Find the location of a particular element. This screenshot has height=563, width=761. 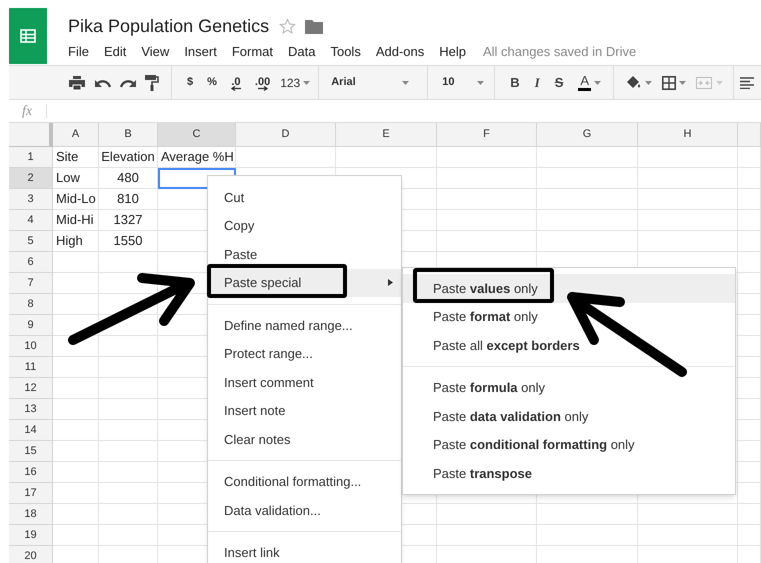

row-header: 1 is located at coordinates (31, 157).